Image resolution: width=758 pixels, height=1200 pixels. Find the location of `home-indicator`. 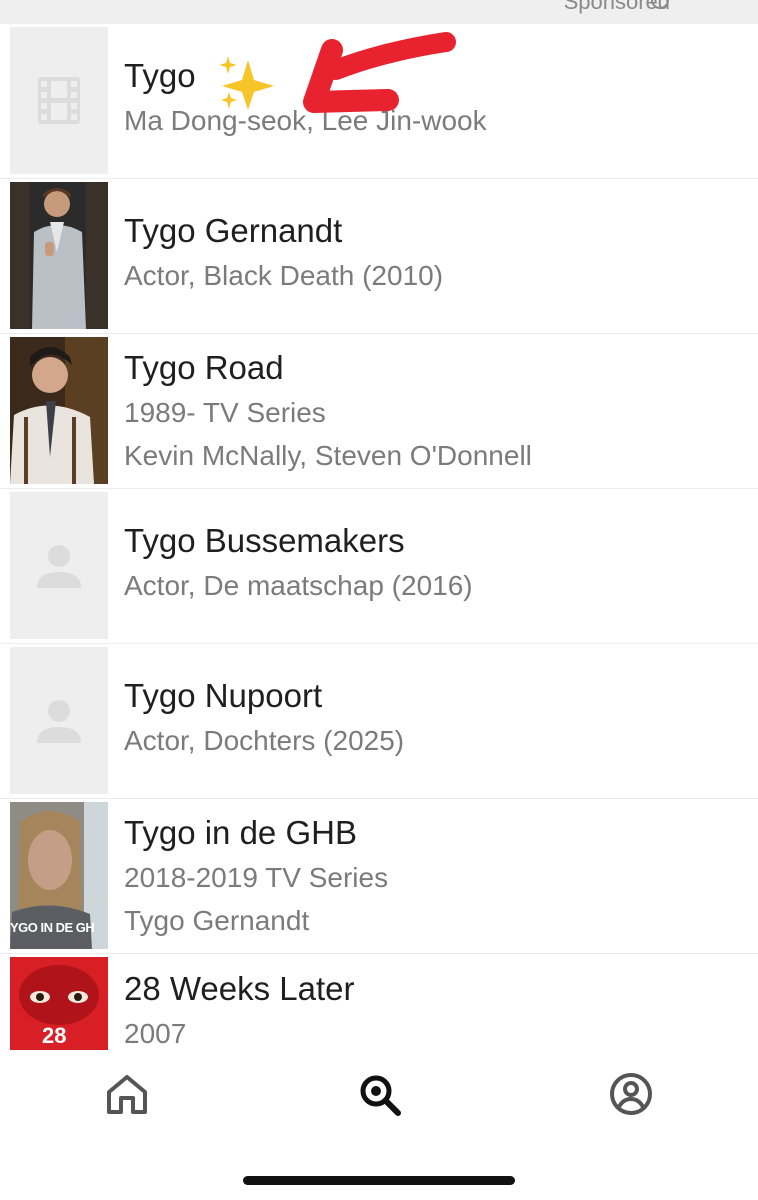

home-indicator is located at coordinates (379, 1180).